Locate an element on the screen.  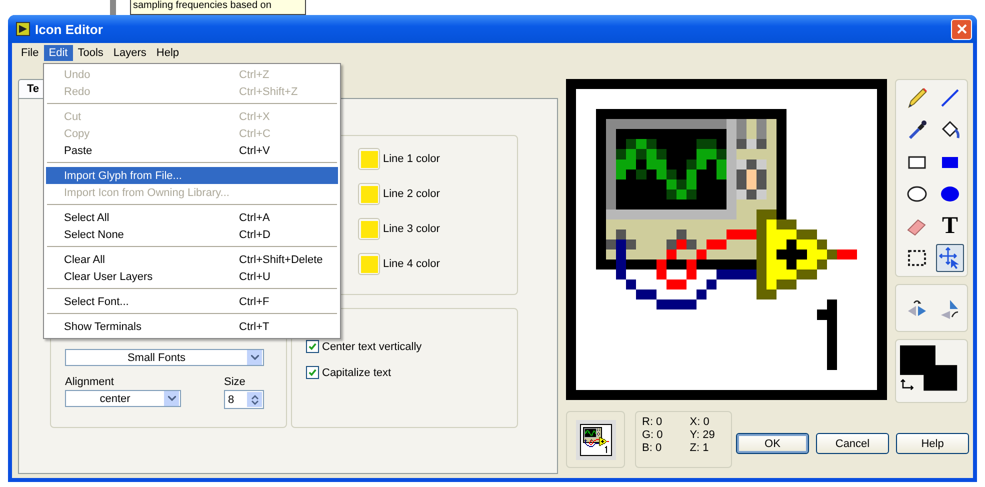
spinner-arrows-icon is located at coordinates (254, 399).